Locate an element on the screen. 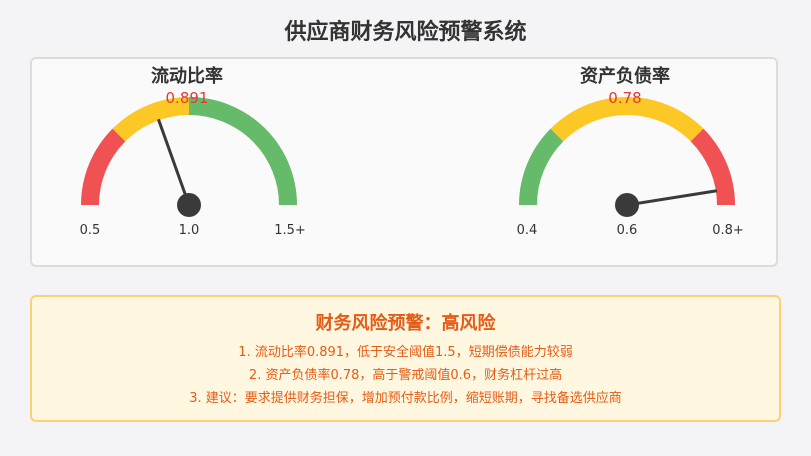 This screenshot has width=811, height=456. tick-label-max: 0.8+ is located at coordinates (728, 230).